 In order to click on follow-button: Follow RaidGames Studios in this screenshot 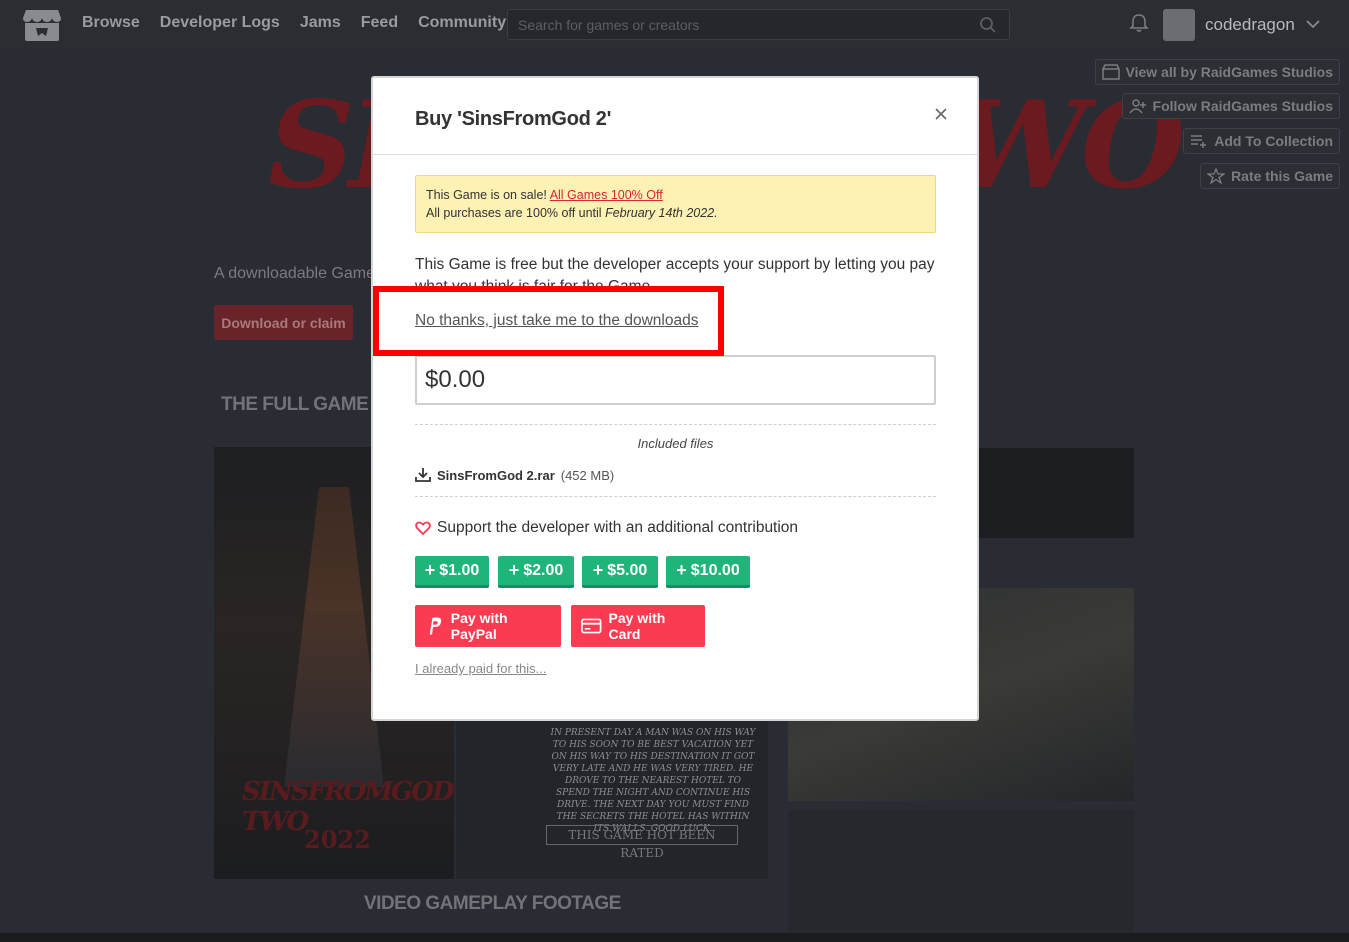, I will do `click(1230, 106)`.